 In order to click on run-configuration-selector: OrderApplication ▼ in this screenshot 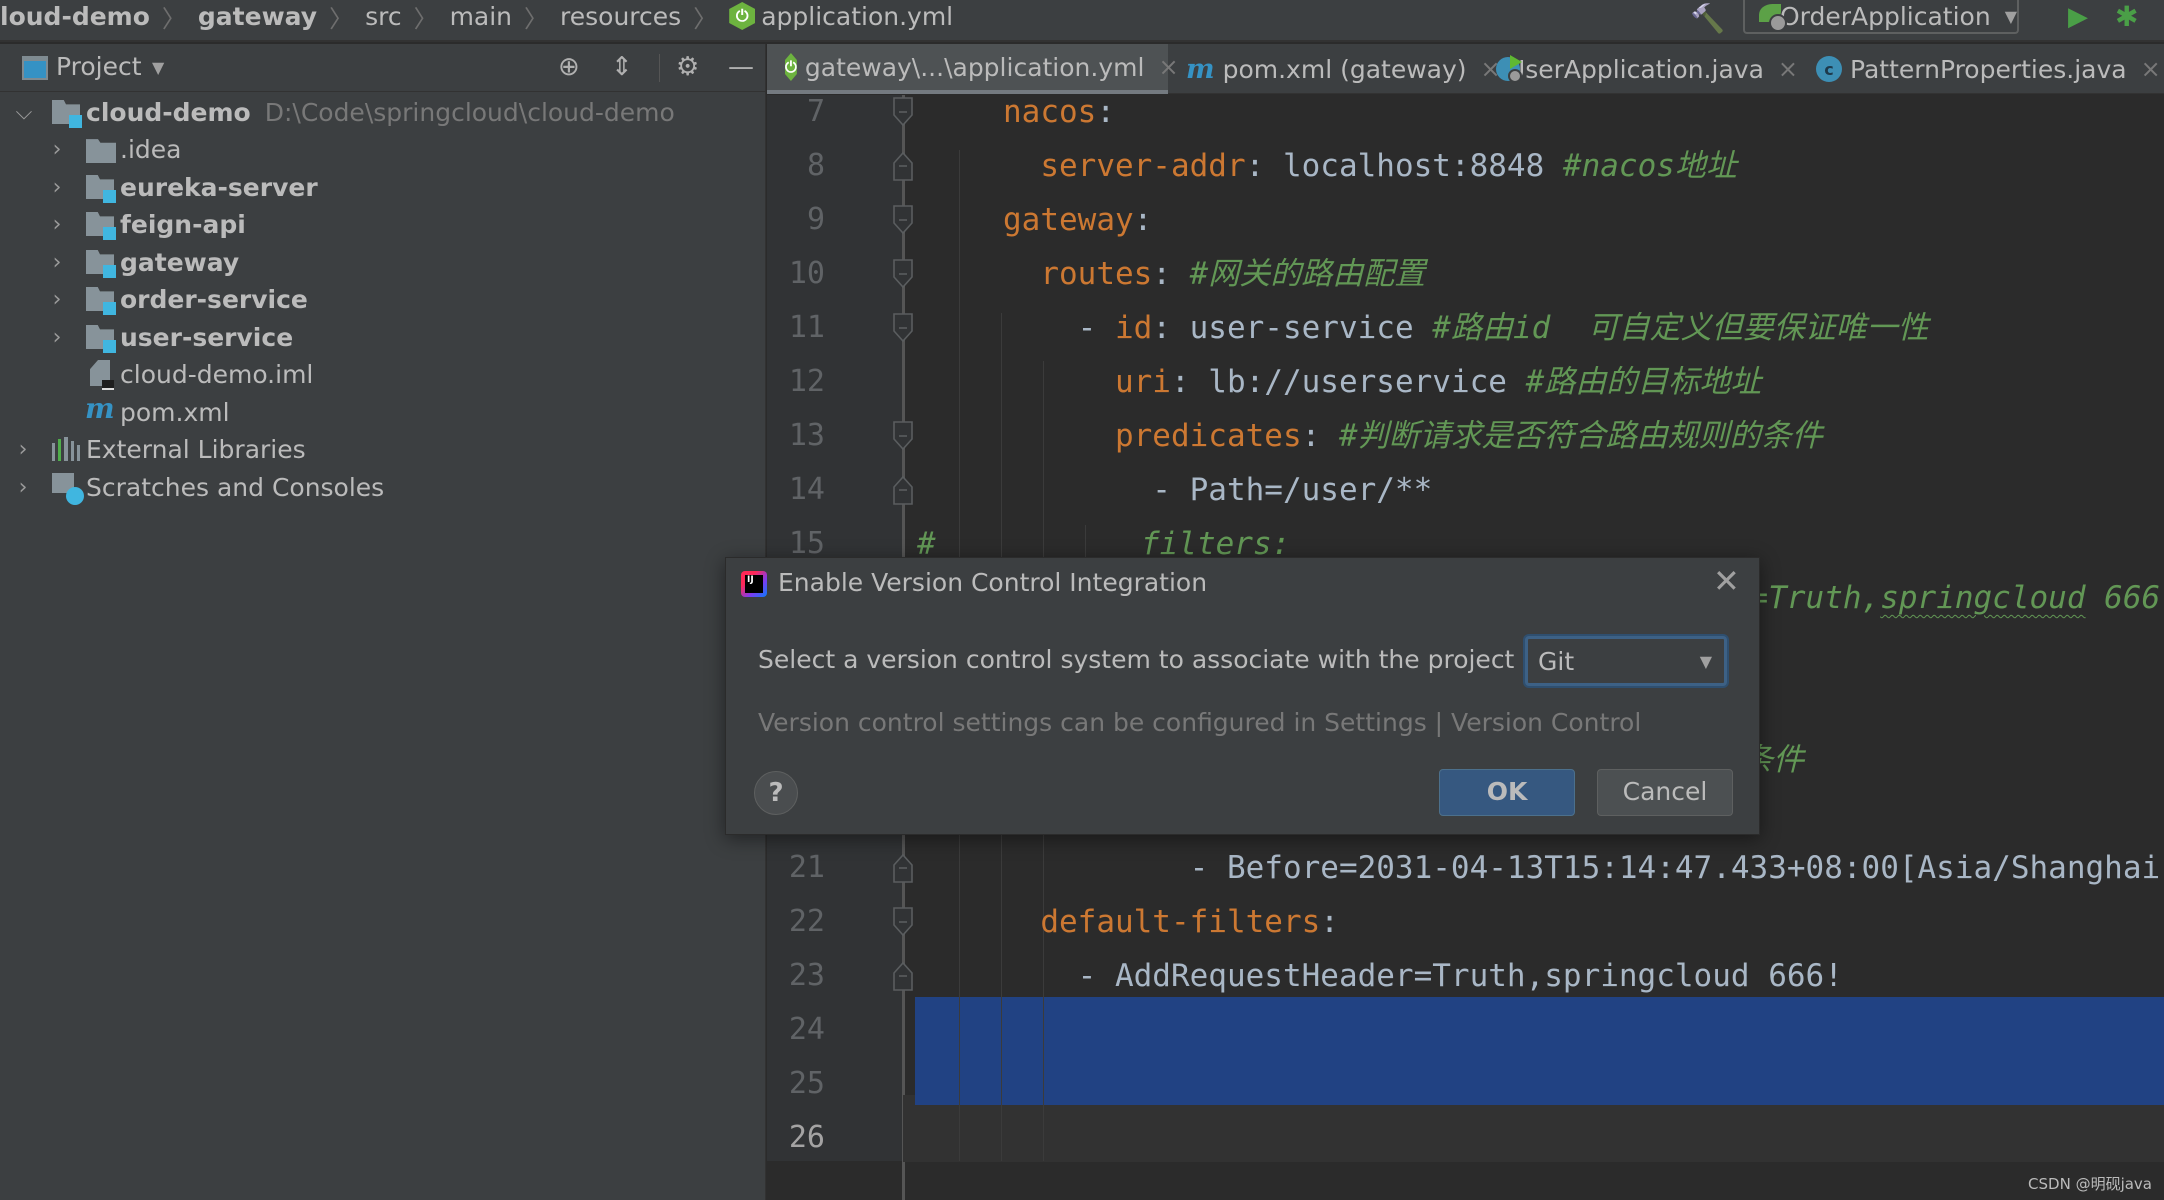, I will do `click(1881, 17)`.